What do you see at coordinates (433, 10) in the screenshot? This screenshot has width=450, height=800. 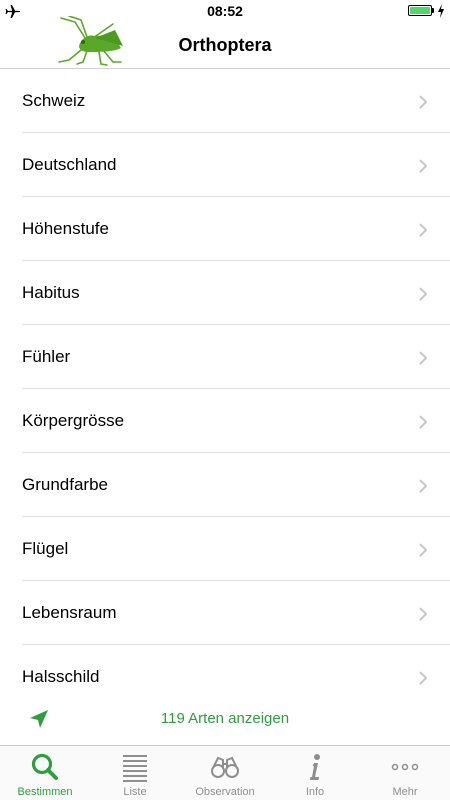 I see `battery-cap` at bounding box center [433, 10].